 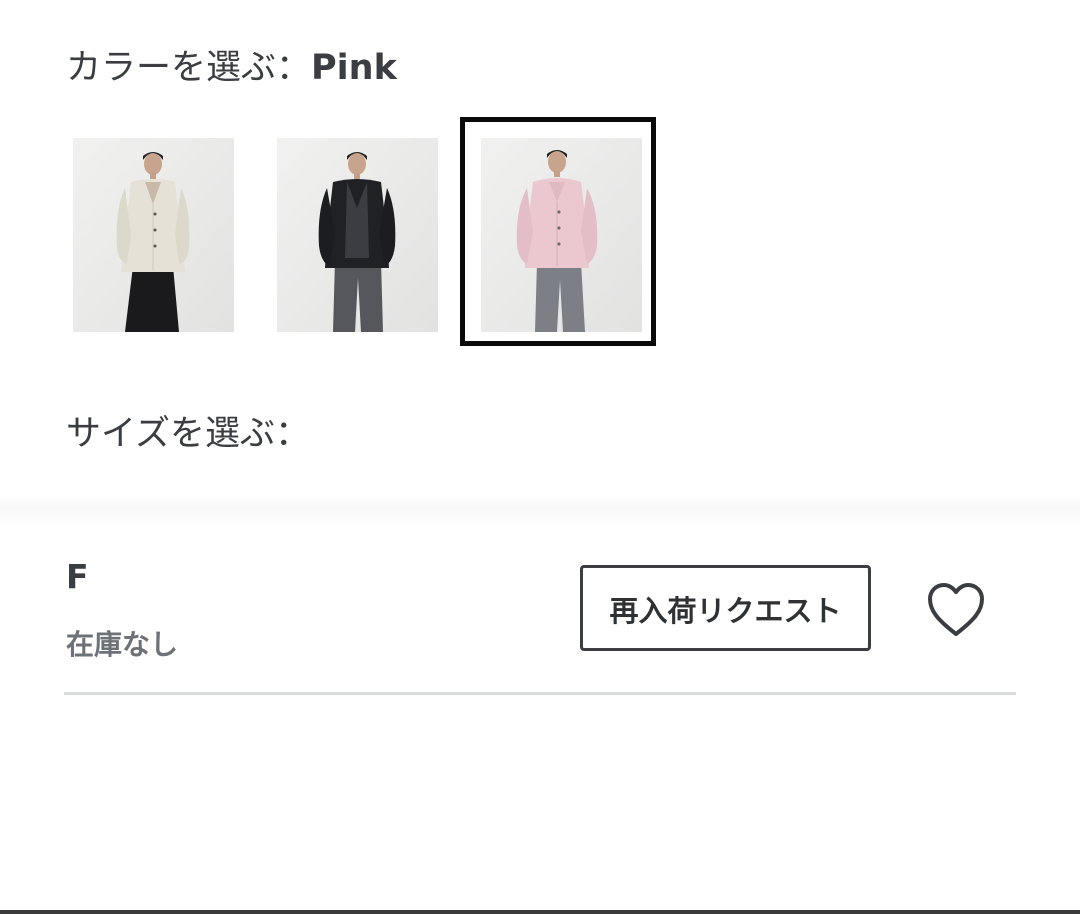 I want to click on section-separator, so click(x=540, y=510).